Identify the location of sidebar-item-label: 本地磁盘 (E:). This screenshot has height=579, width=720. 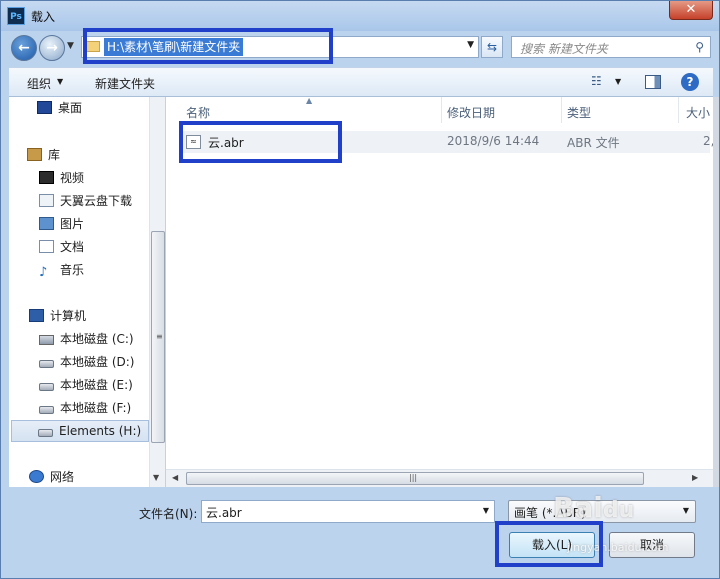
(96, 385).